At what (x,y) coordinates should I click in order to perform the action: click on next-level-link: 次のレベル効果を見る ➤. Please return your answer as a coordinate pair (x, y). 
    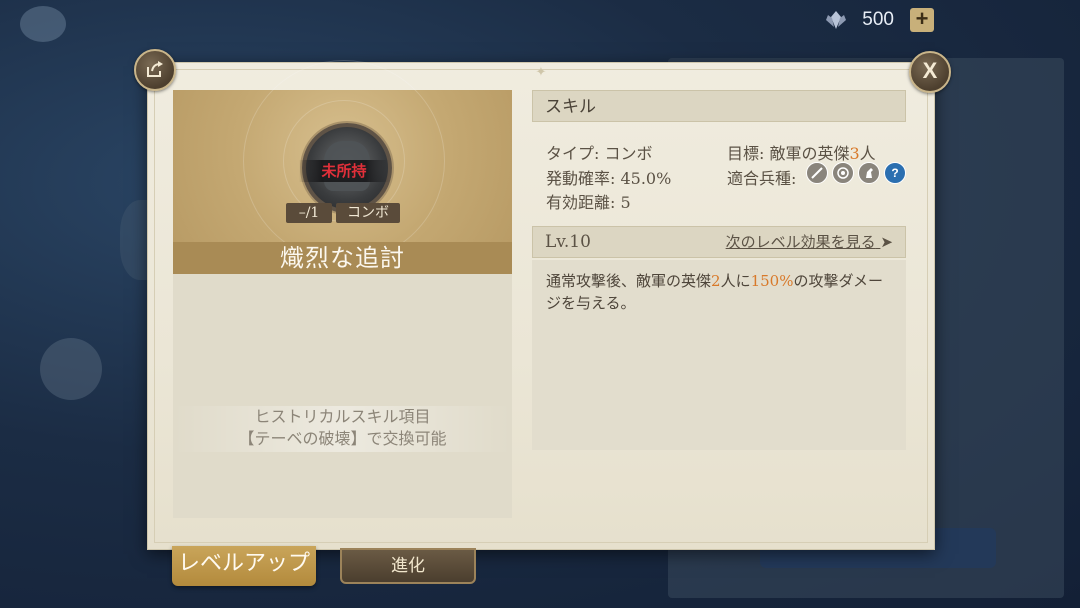
    Looking at the image, I should click on (809, 242).